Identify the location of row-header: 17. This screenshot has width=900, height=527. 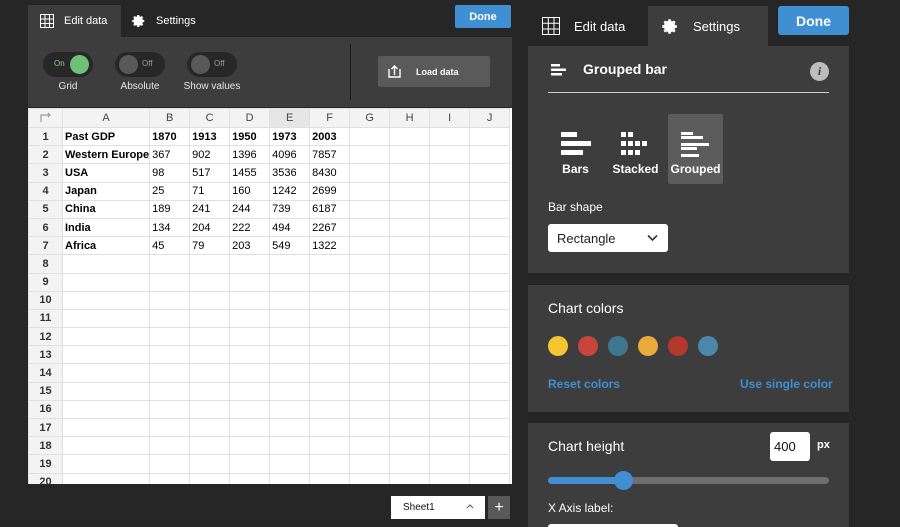
(45, 427).